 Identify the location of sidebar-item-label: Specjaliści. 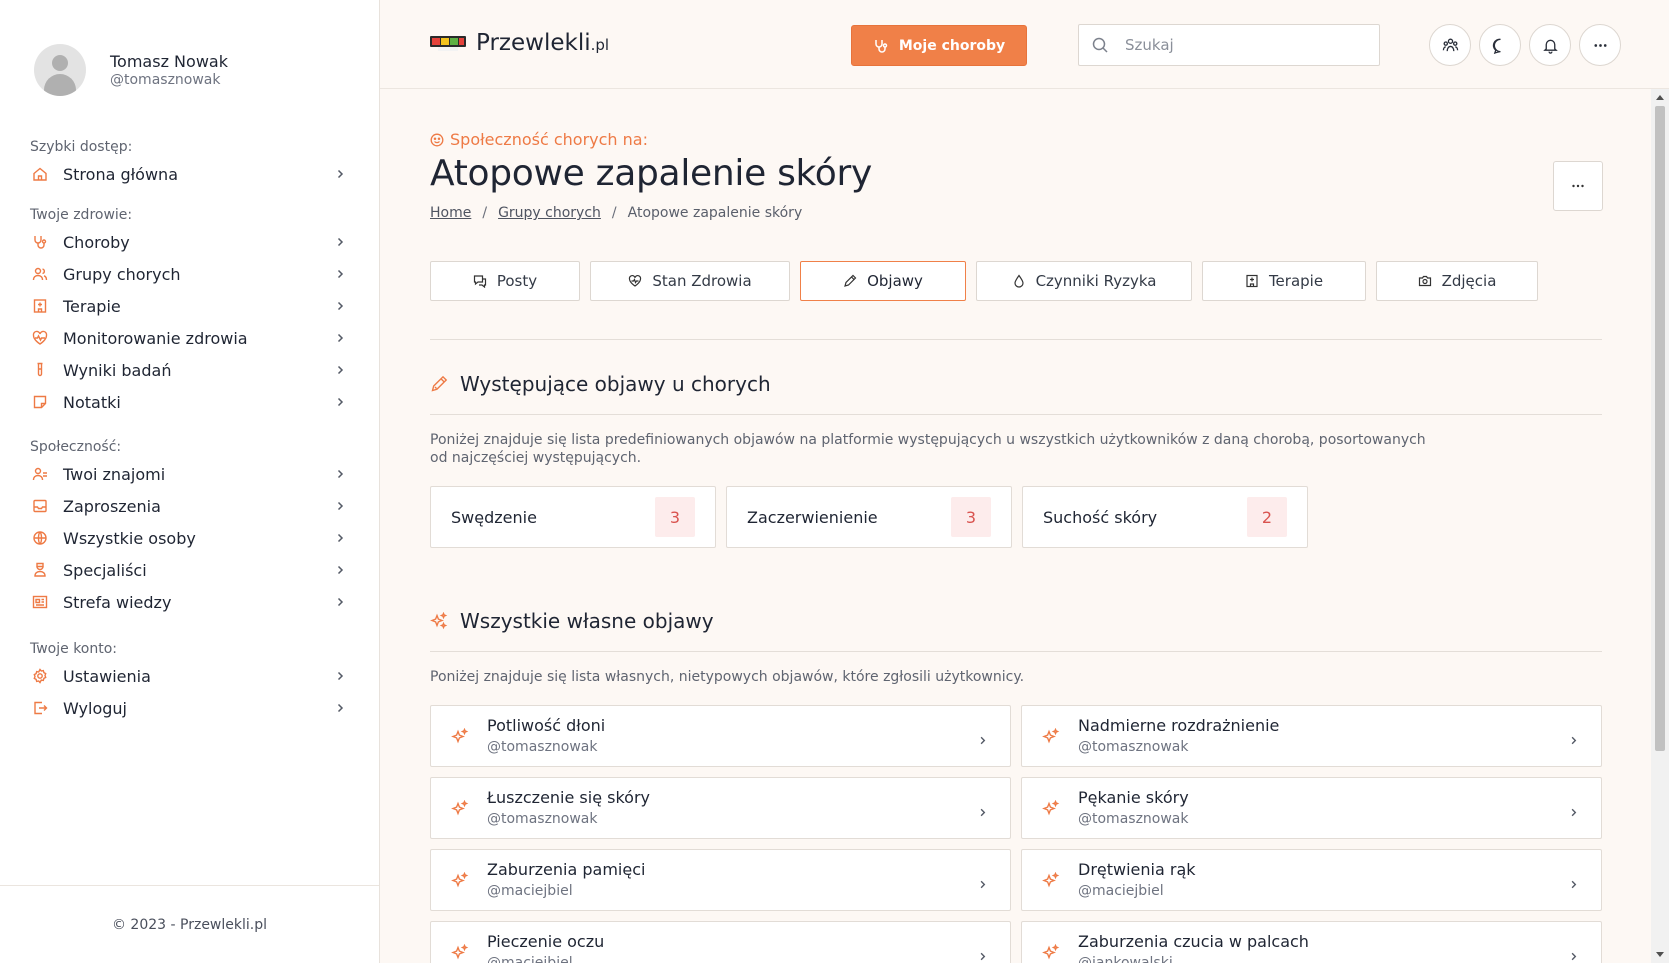
(105, 570).